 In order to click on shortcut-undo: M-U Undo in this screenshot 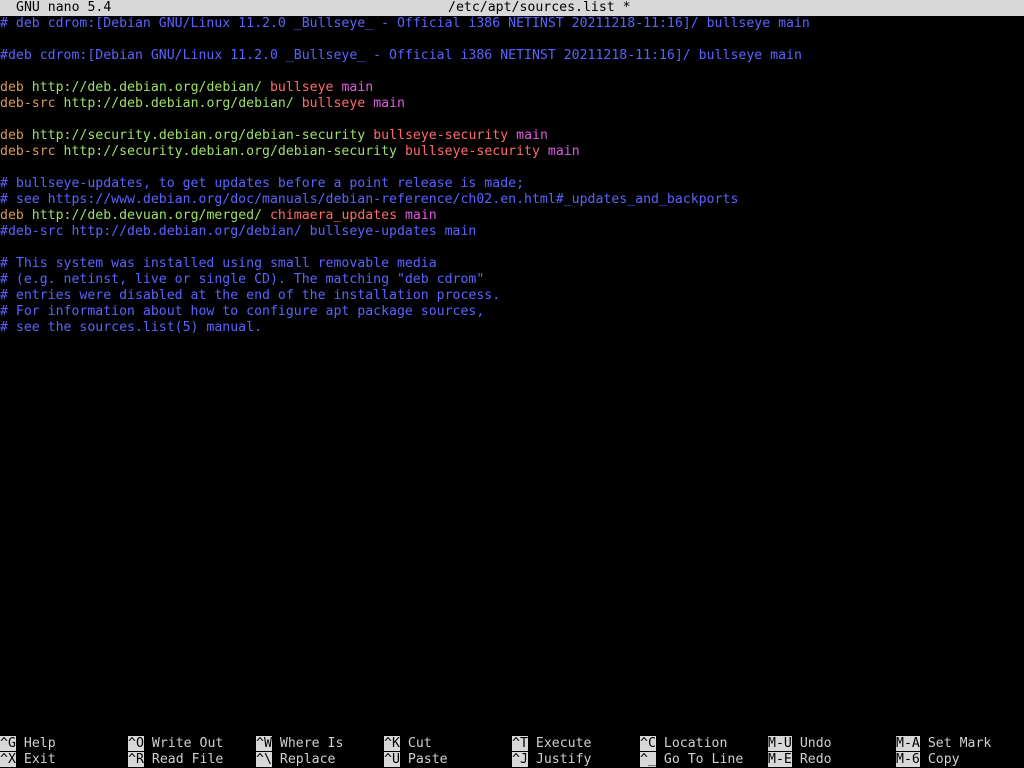, I will do `click(800, 744)`.